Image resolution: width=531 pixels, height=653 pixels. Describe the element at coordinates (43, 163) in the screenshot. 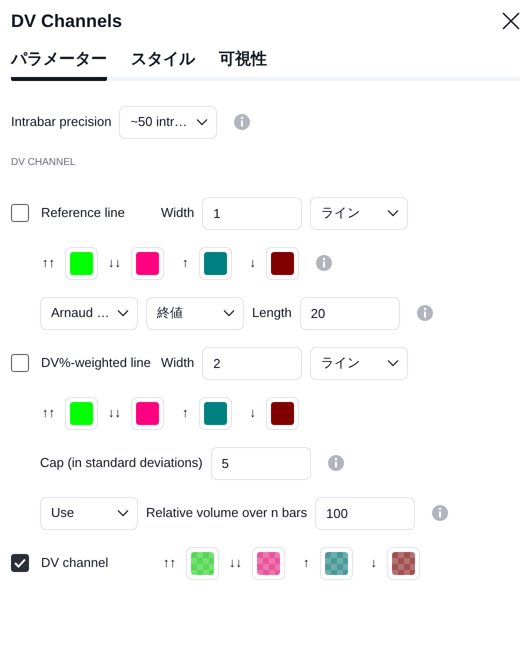

I see `section-heading: DV CHANNEL` at that location.